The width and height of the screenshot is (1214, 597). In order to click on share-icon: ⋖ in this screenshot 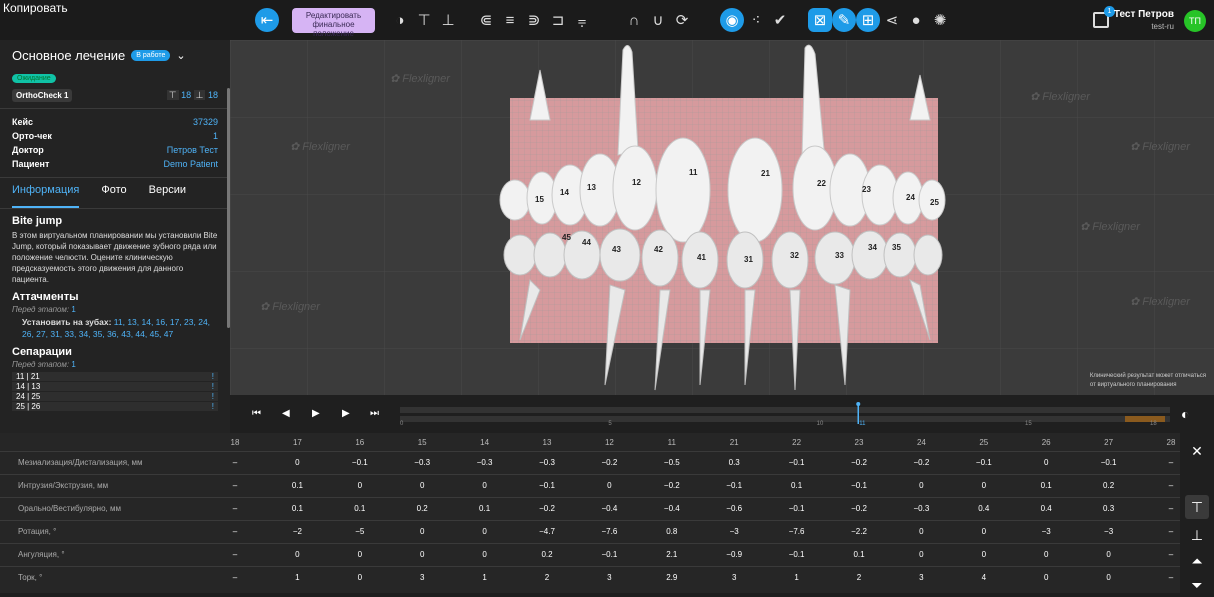, I will do `click(892, 20)`.